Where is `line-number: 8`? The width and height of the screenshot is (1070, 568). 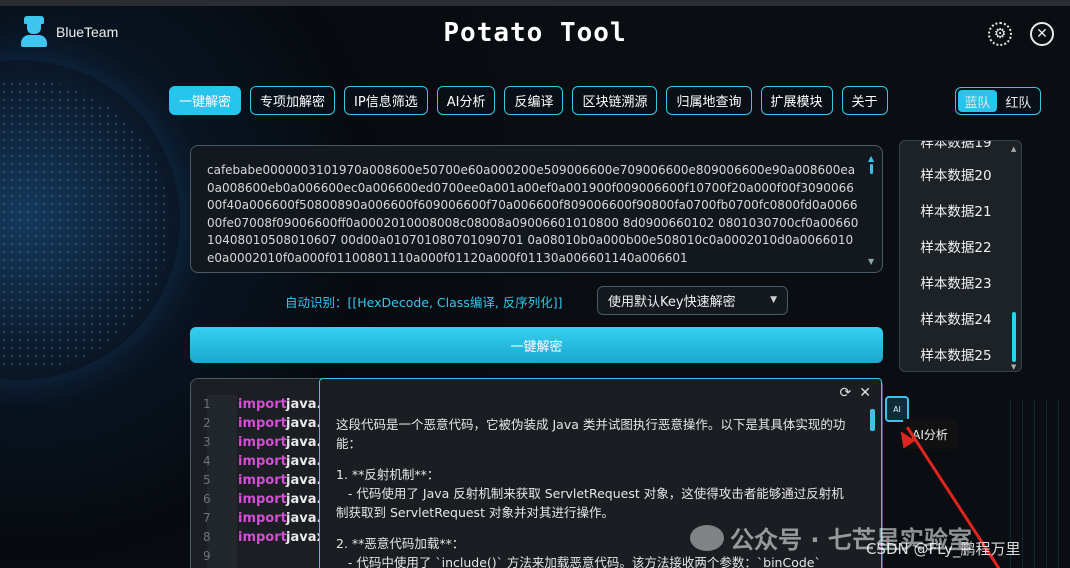
line-number: 8 is located at coordinates (207, 537).